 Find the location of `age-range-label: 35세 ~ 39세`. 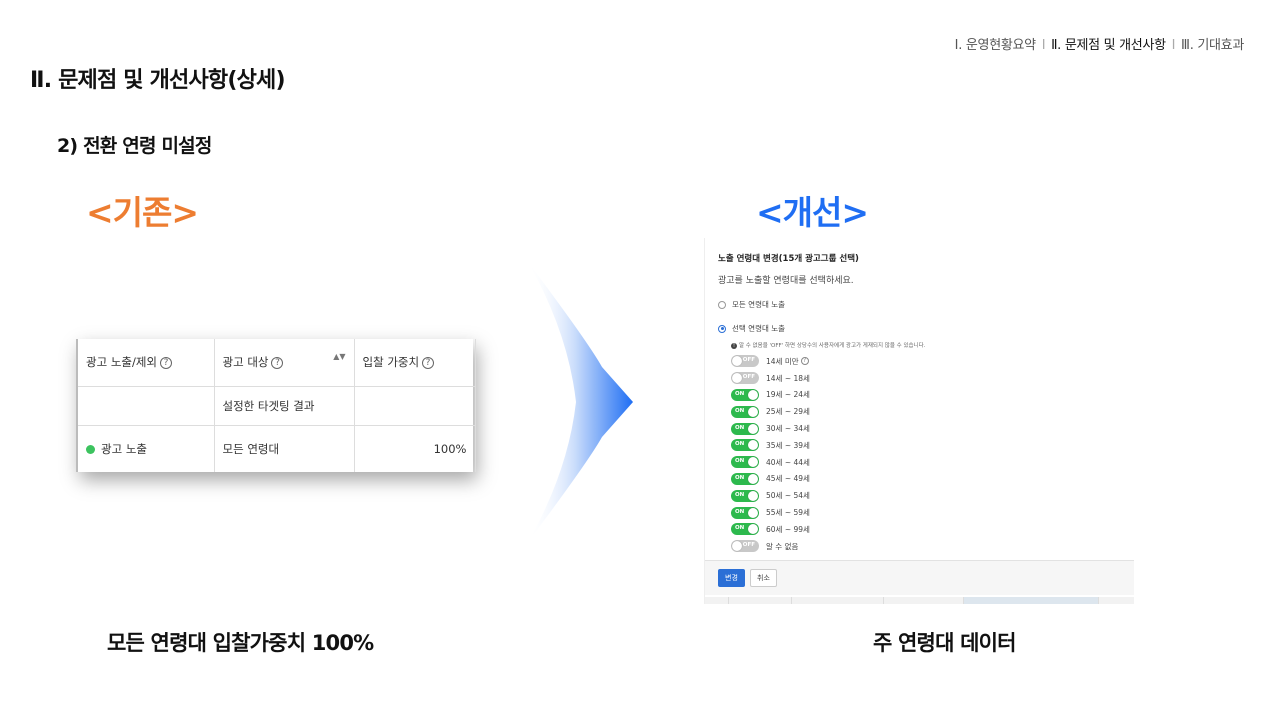

age-range-label: 35세 ~ 39세 is located at coordinates (788, 445).